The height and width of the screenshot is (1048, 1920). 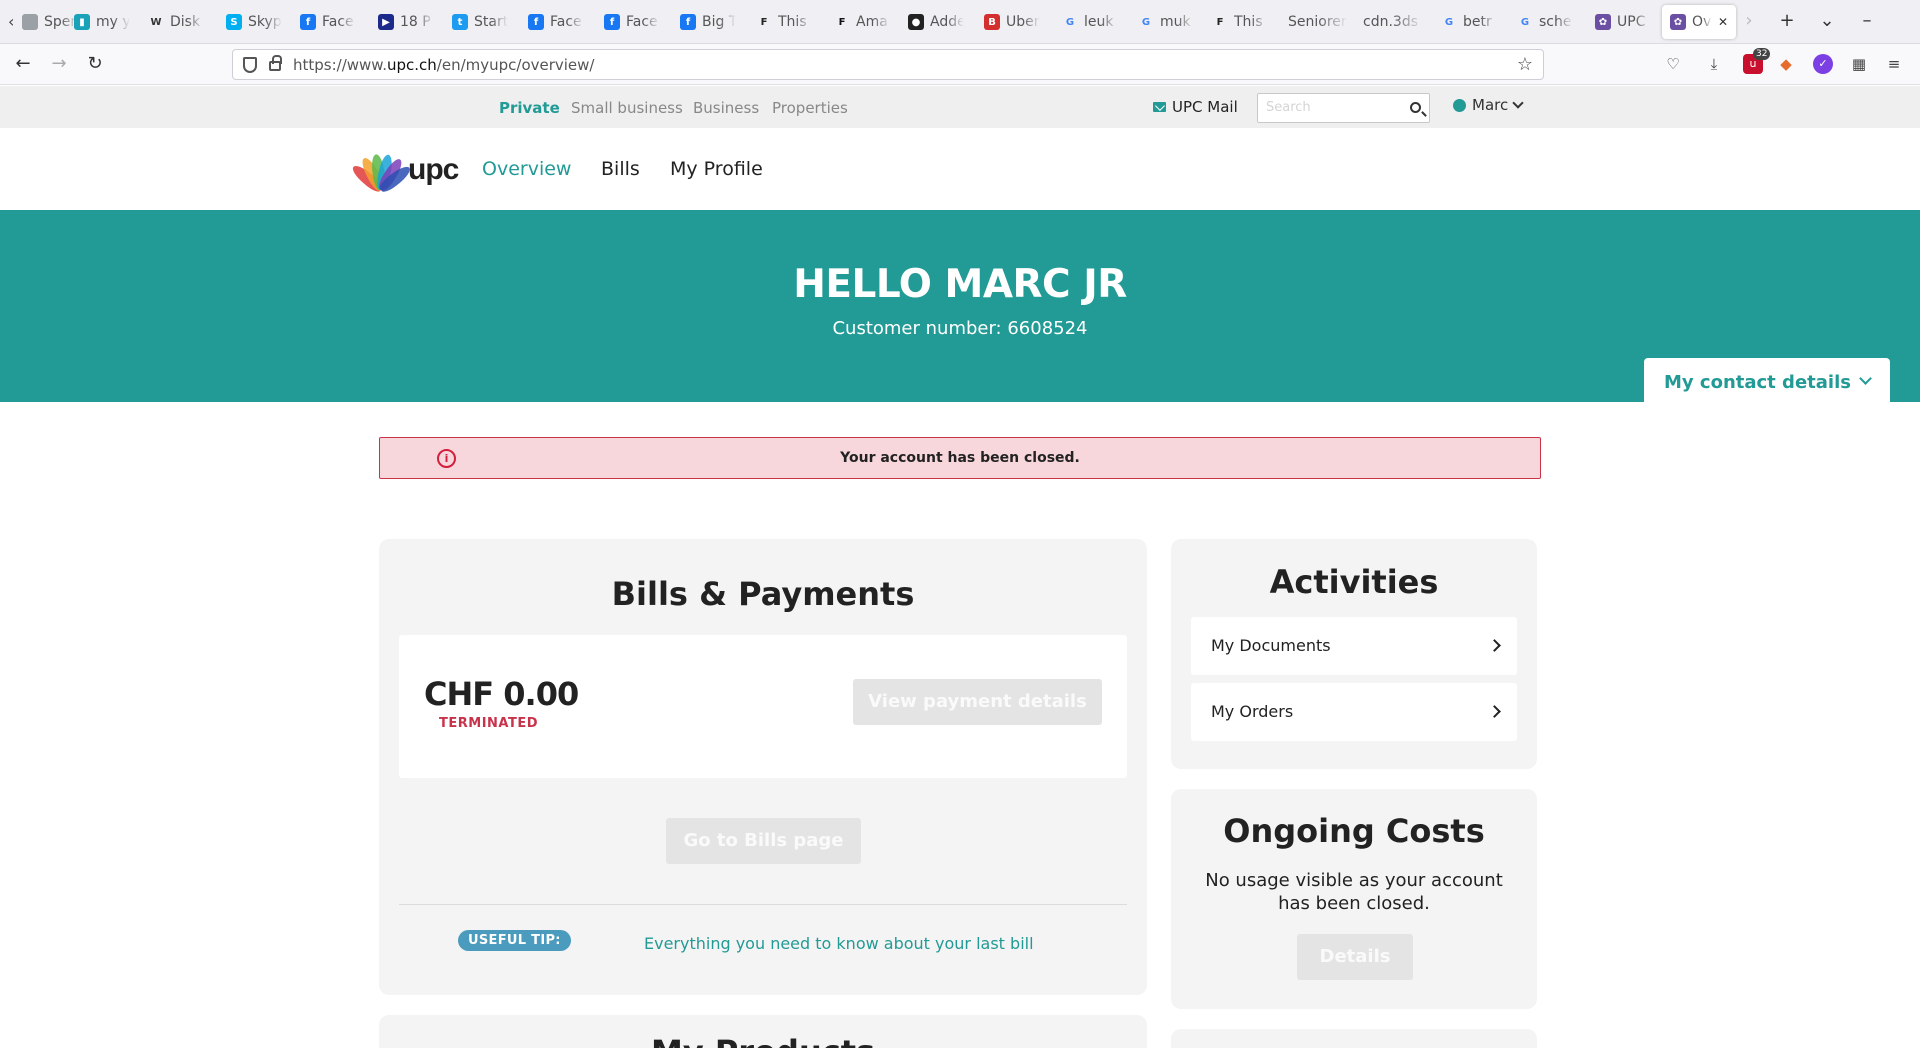 I want to click on purple-extension-icon: ✓, so click(x=1823, y=64).